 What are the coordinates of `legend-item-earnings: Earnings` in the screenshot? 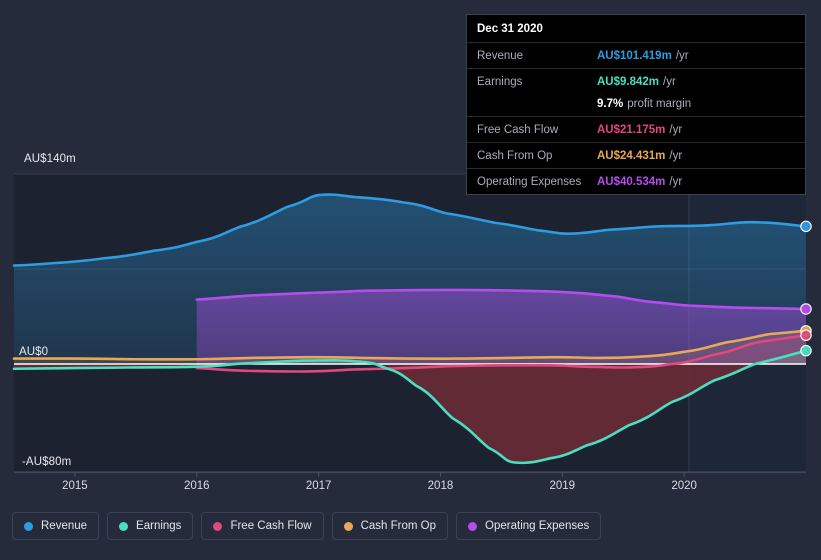 It's located at (150, 526).